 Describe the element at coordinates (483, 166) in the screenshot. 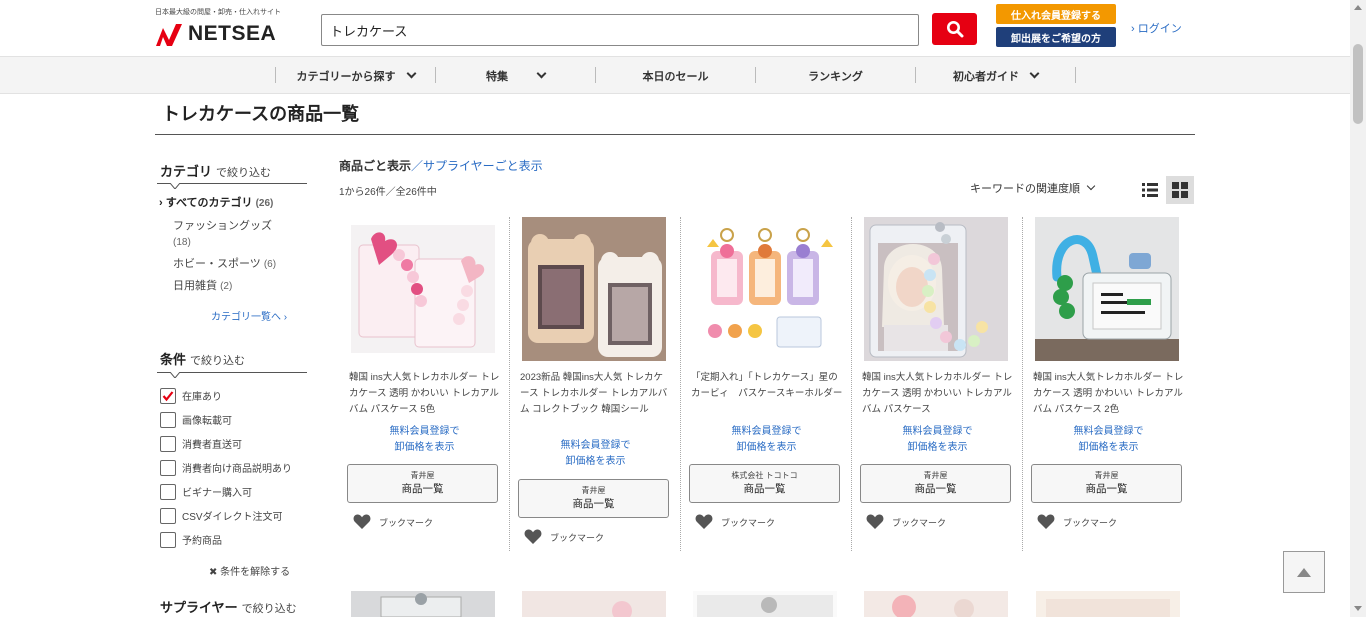

I see `view-by-supplier-link: サプライヤーごと表示` at that location.